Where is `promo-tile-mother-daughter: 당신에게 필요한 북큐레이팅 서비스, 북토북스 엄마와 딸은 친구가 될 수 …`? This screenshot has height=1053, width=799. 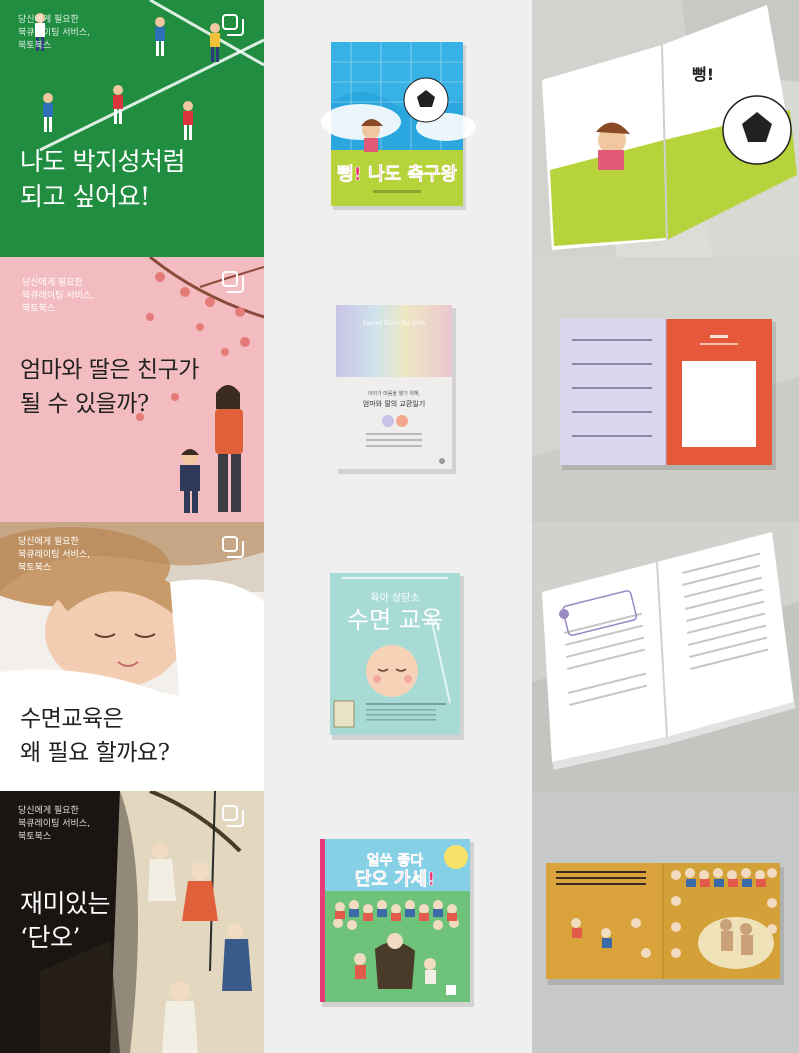 promo-tile-mother-daughter: 당신에게 필요한 북큐레이팅 서비스, 북토북스 엄마와 딸은 친구가 될 수 … is located at coordinates (132, 389).